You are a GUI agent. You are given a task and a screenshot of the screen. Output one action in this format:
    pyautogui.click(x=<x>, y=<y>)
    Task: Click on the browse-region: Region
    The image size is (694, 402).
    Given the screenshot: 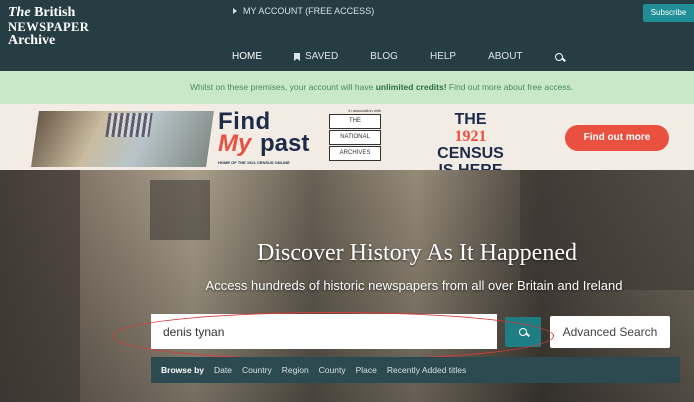 What is the action you would take?
    pyautogui.click(x=295, y=370)
    